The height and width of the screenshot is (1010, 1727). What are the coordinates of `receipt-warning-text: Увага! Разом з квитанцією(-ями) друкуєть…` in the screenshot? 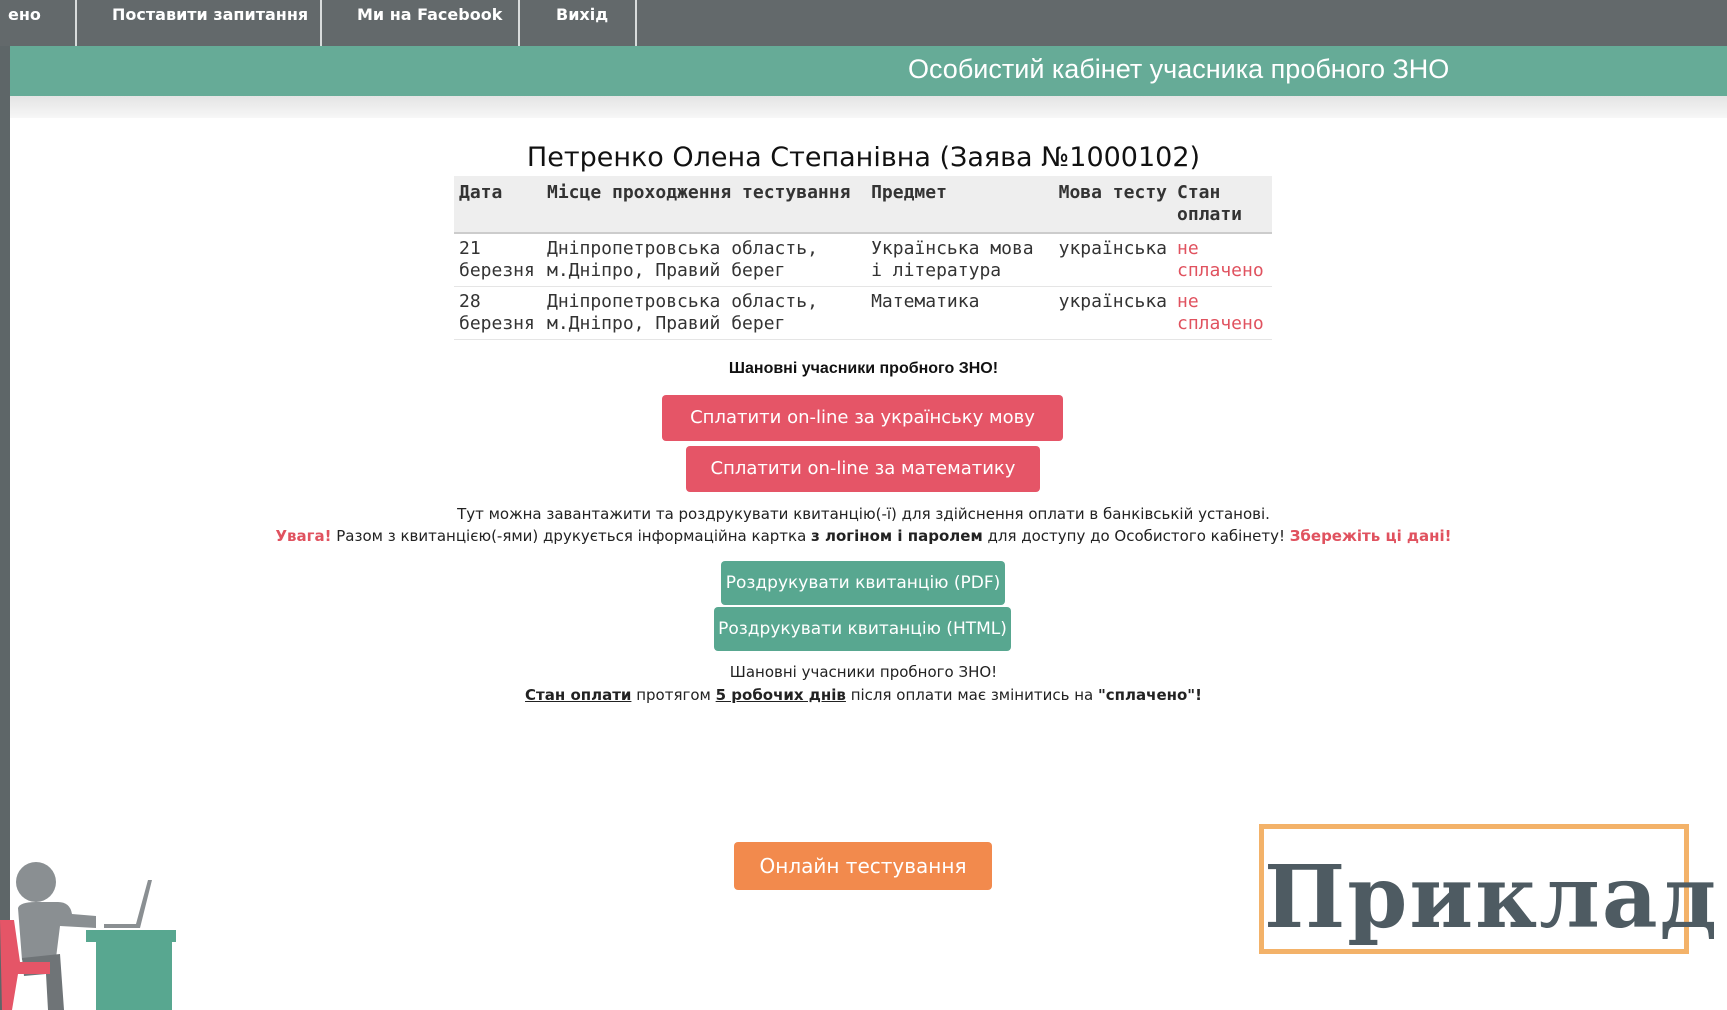 It's located at (863, 536).